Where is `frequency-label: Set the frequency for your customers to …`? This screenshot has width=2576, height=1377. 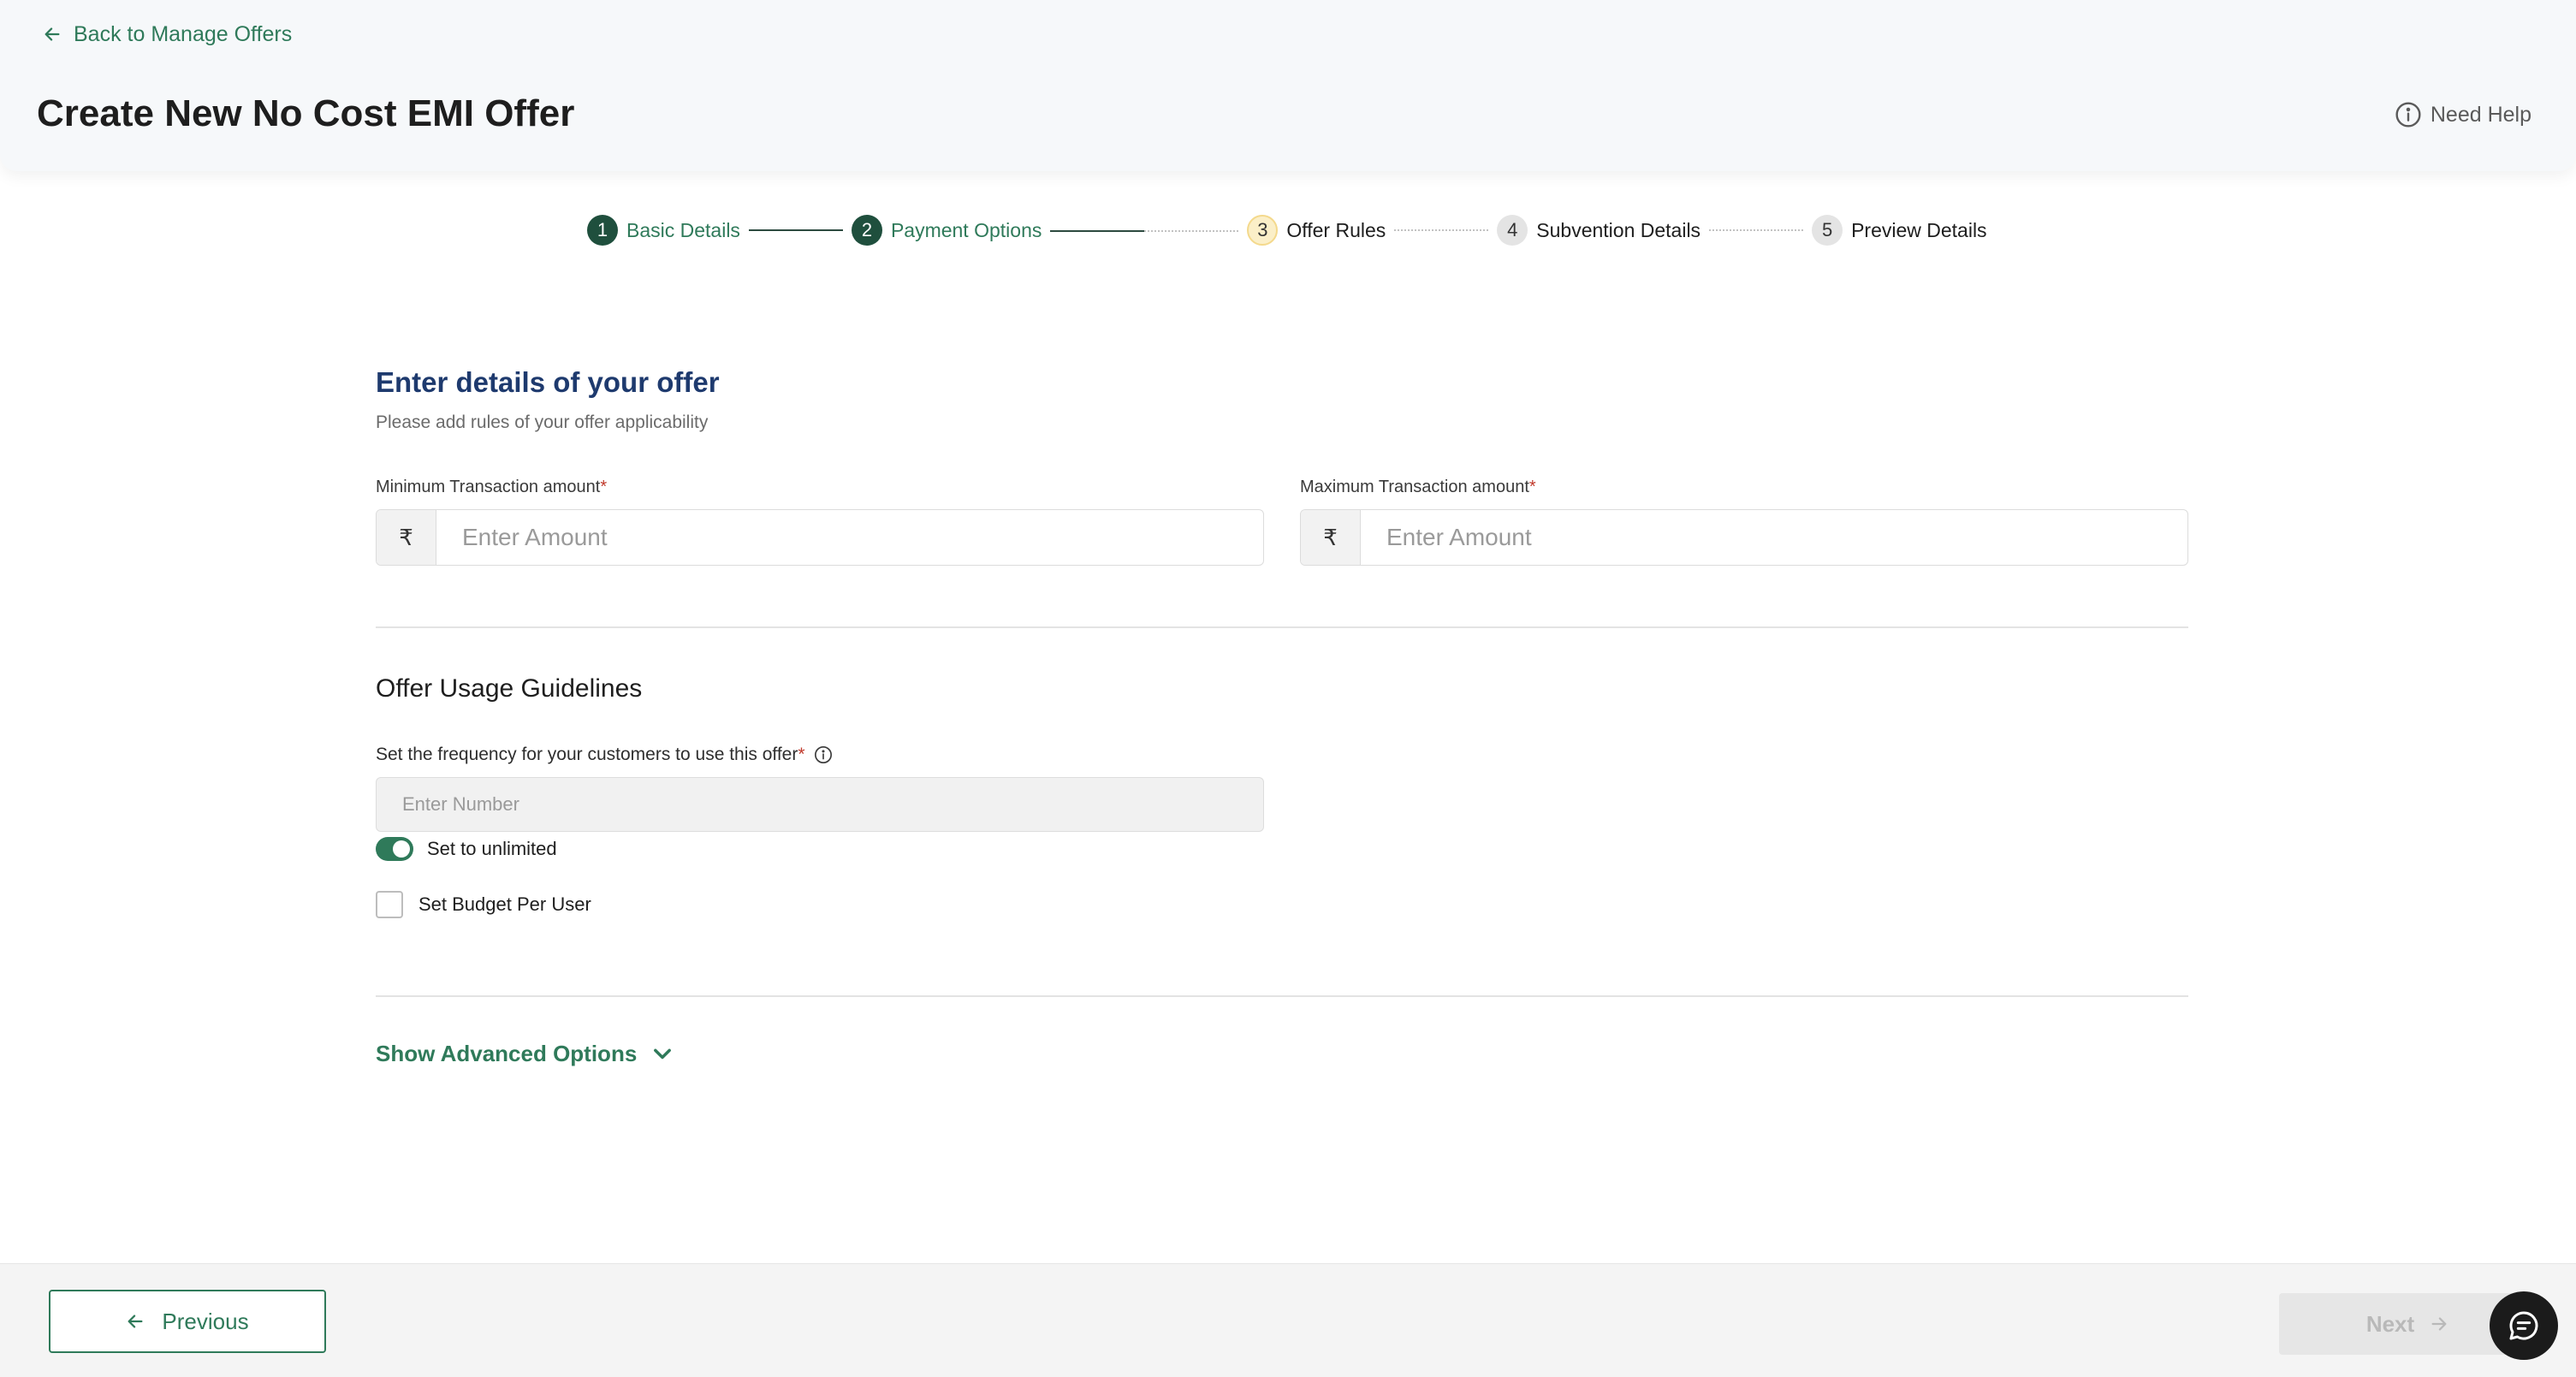
frequency-label: Set the frequency for your customers to … is located at coordinates (604, 755).